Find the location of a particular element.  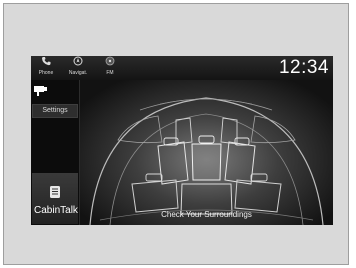

cabin-talk-button: CabinTalk is located at coordinates (55, 198).